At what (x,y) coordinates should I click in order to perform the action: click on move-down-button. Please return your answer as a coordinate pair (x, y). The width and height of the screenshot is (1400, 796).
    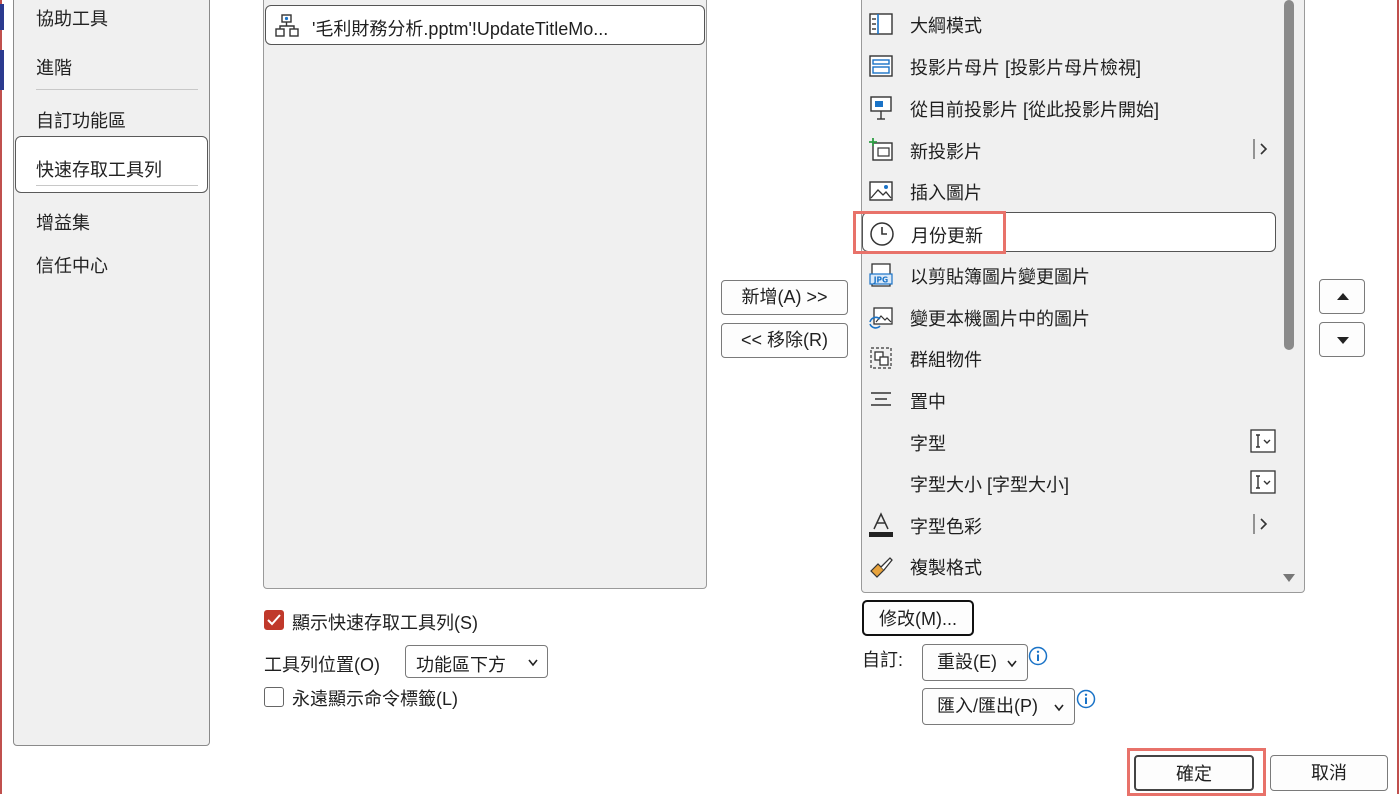
    Looking at the image, I should click on (1342, 339).